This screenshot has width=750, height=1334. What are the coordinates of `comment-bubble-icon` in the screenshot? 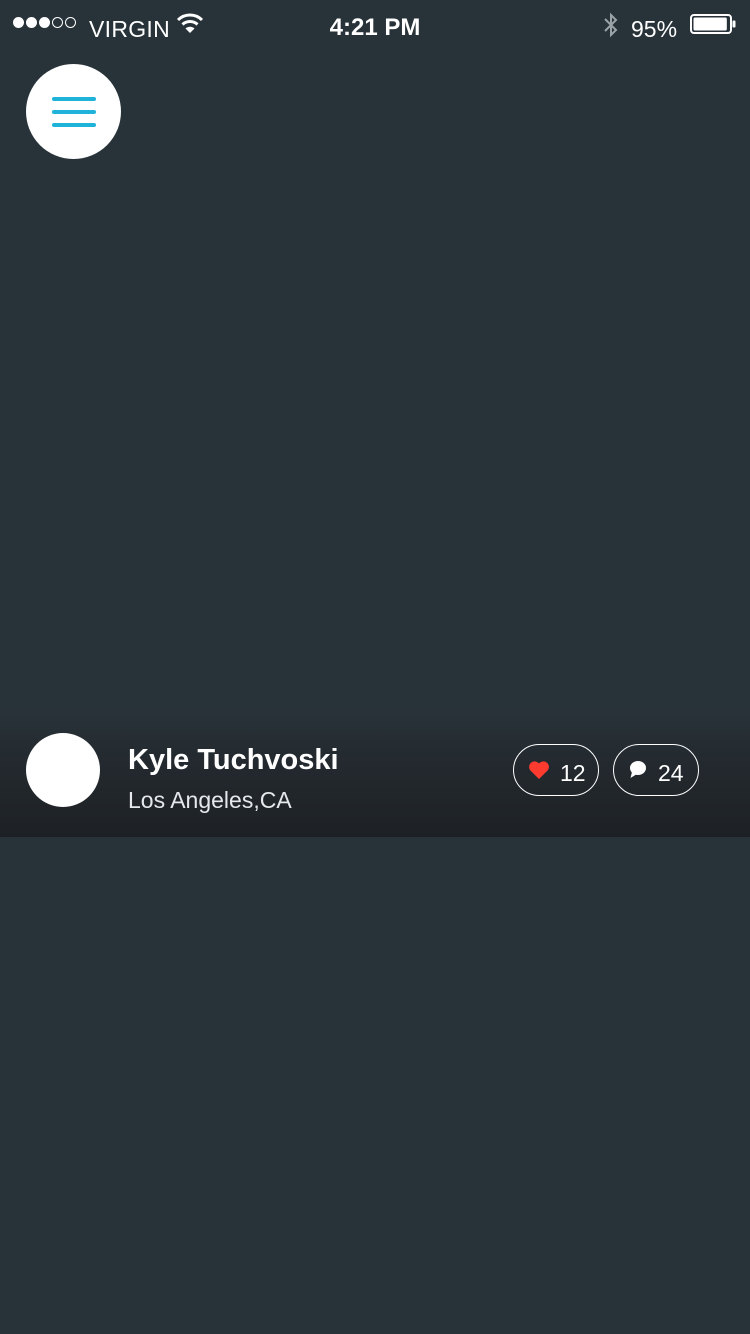 It's located at (638, 769).